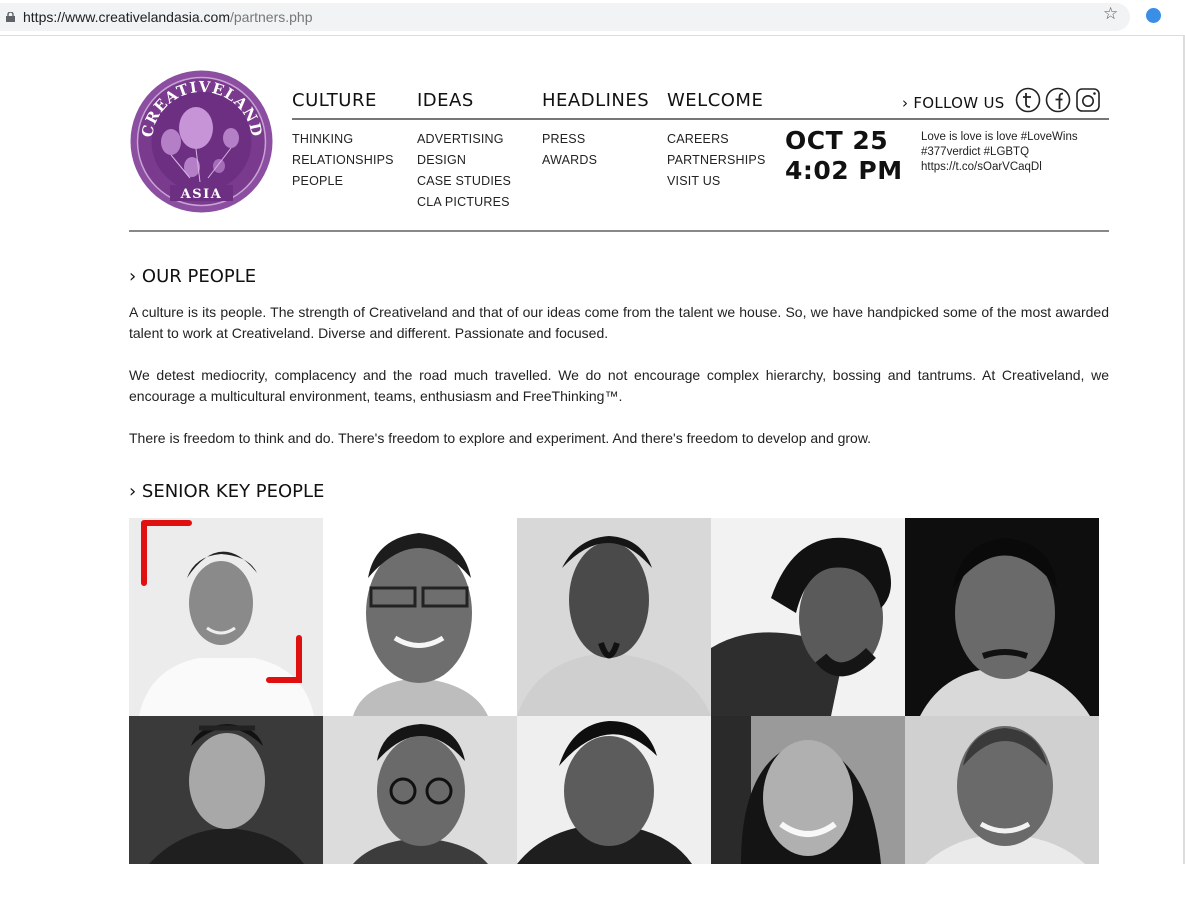  Describe the element at coordinates (619, 231) in the screenshot. I see `header-divider` at that location.